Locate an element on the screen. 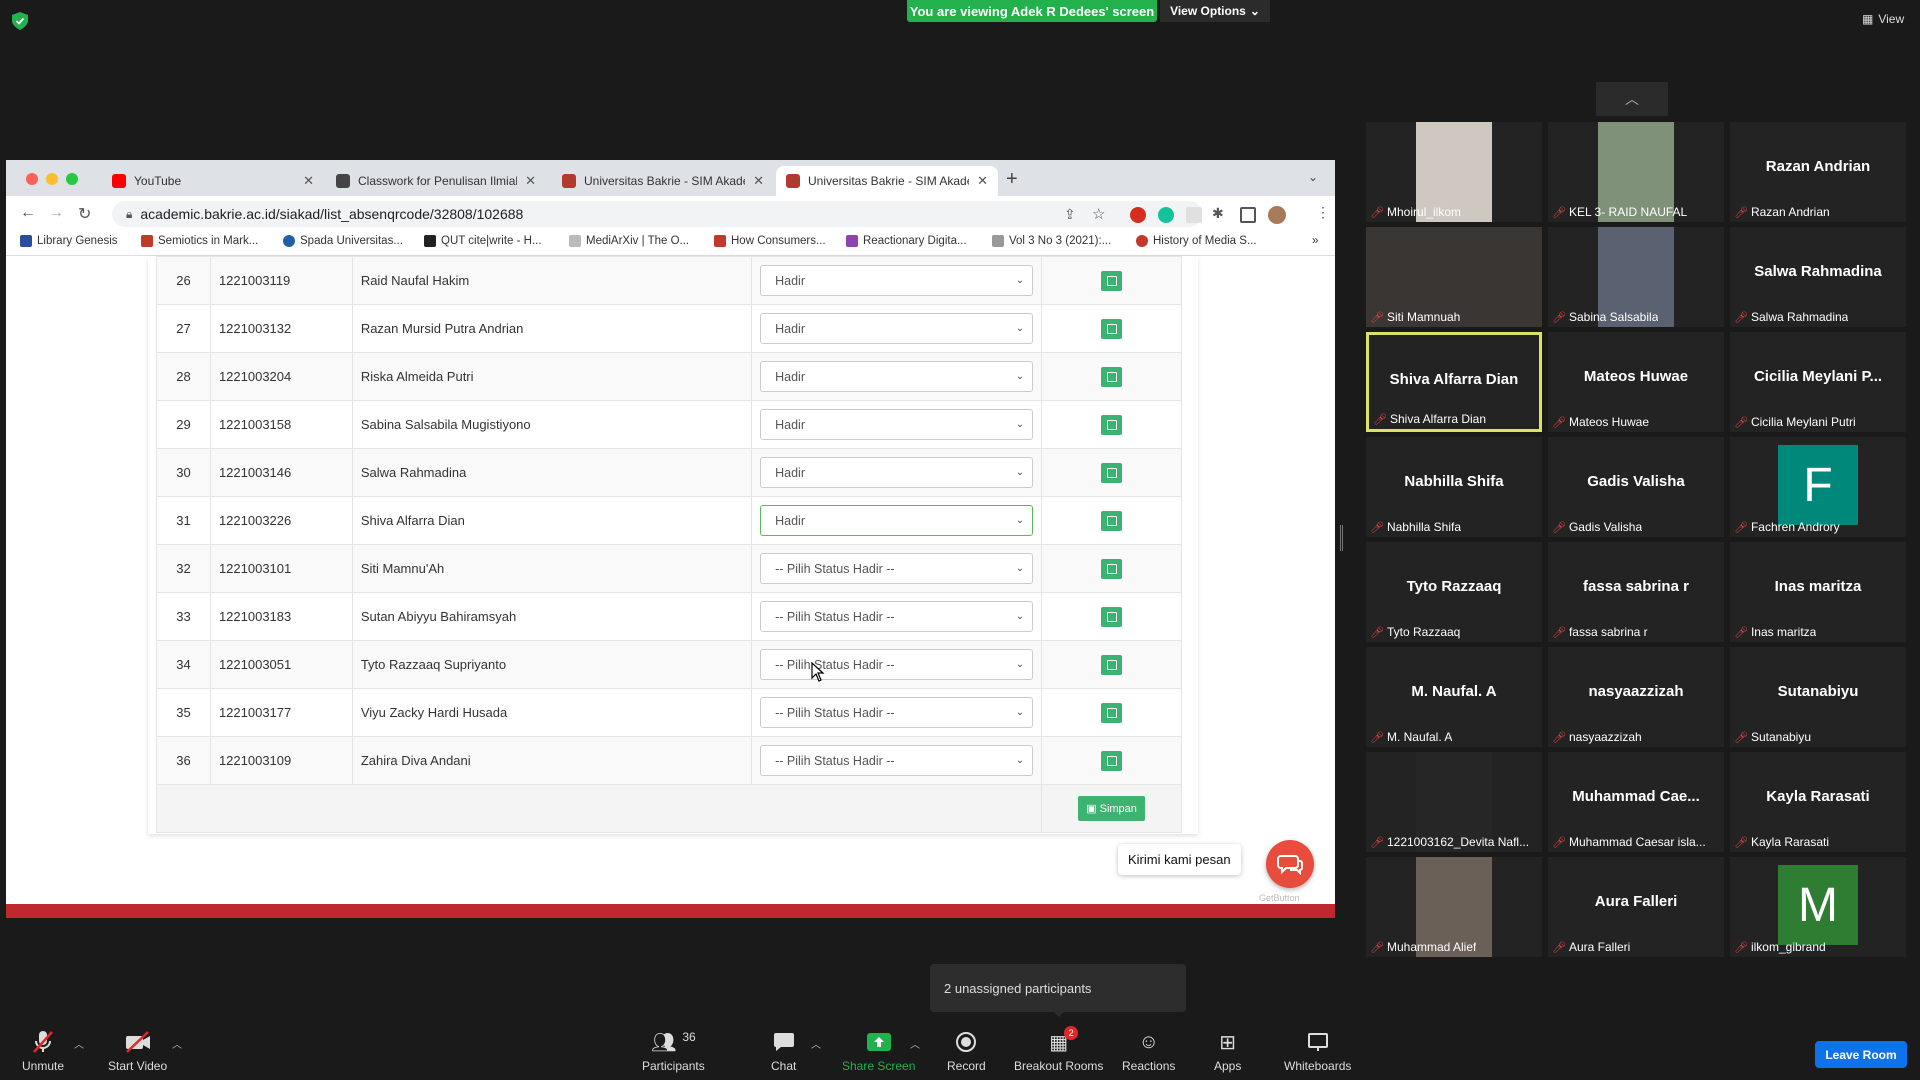 This screenshot has width=1920, height=1080. chat-bubble-button is located at coordinates (1290, 864).